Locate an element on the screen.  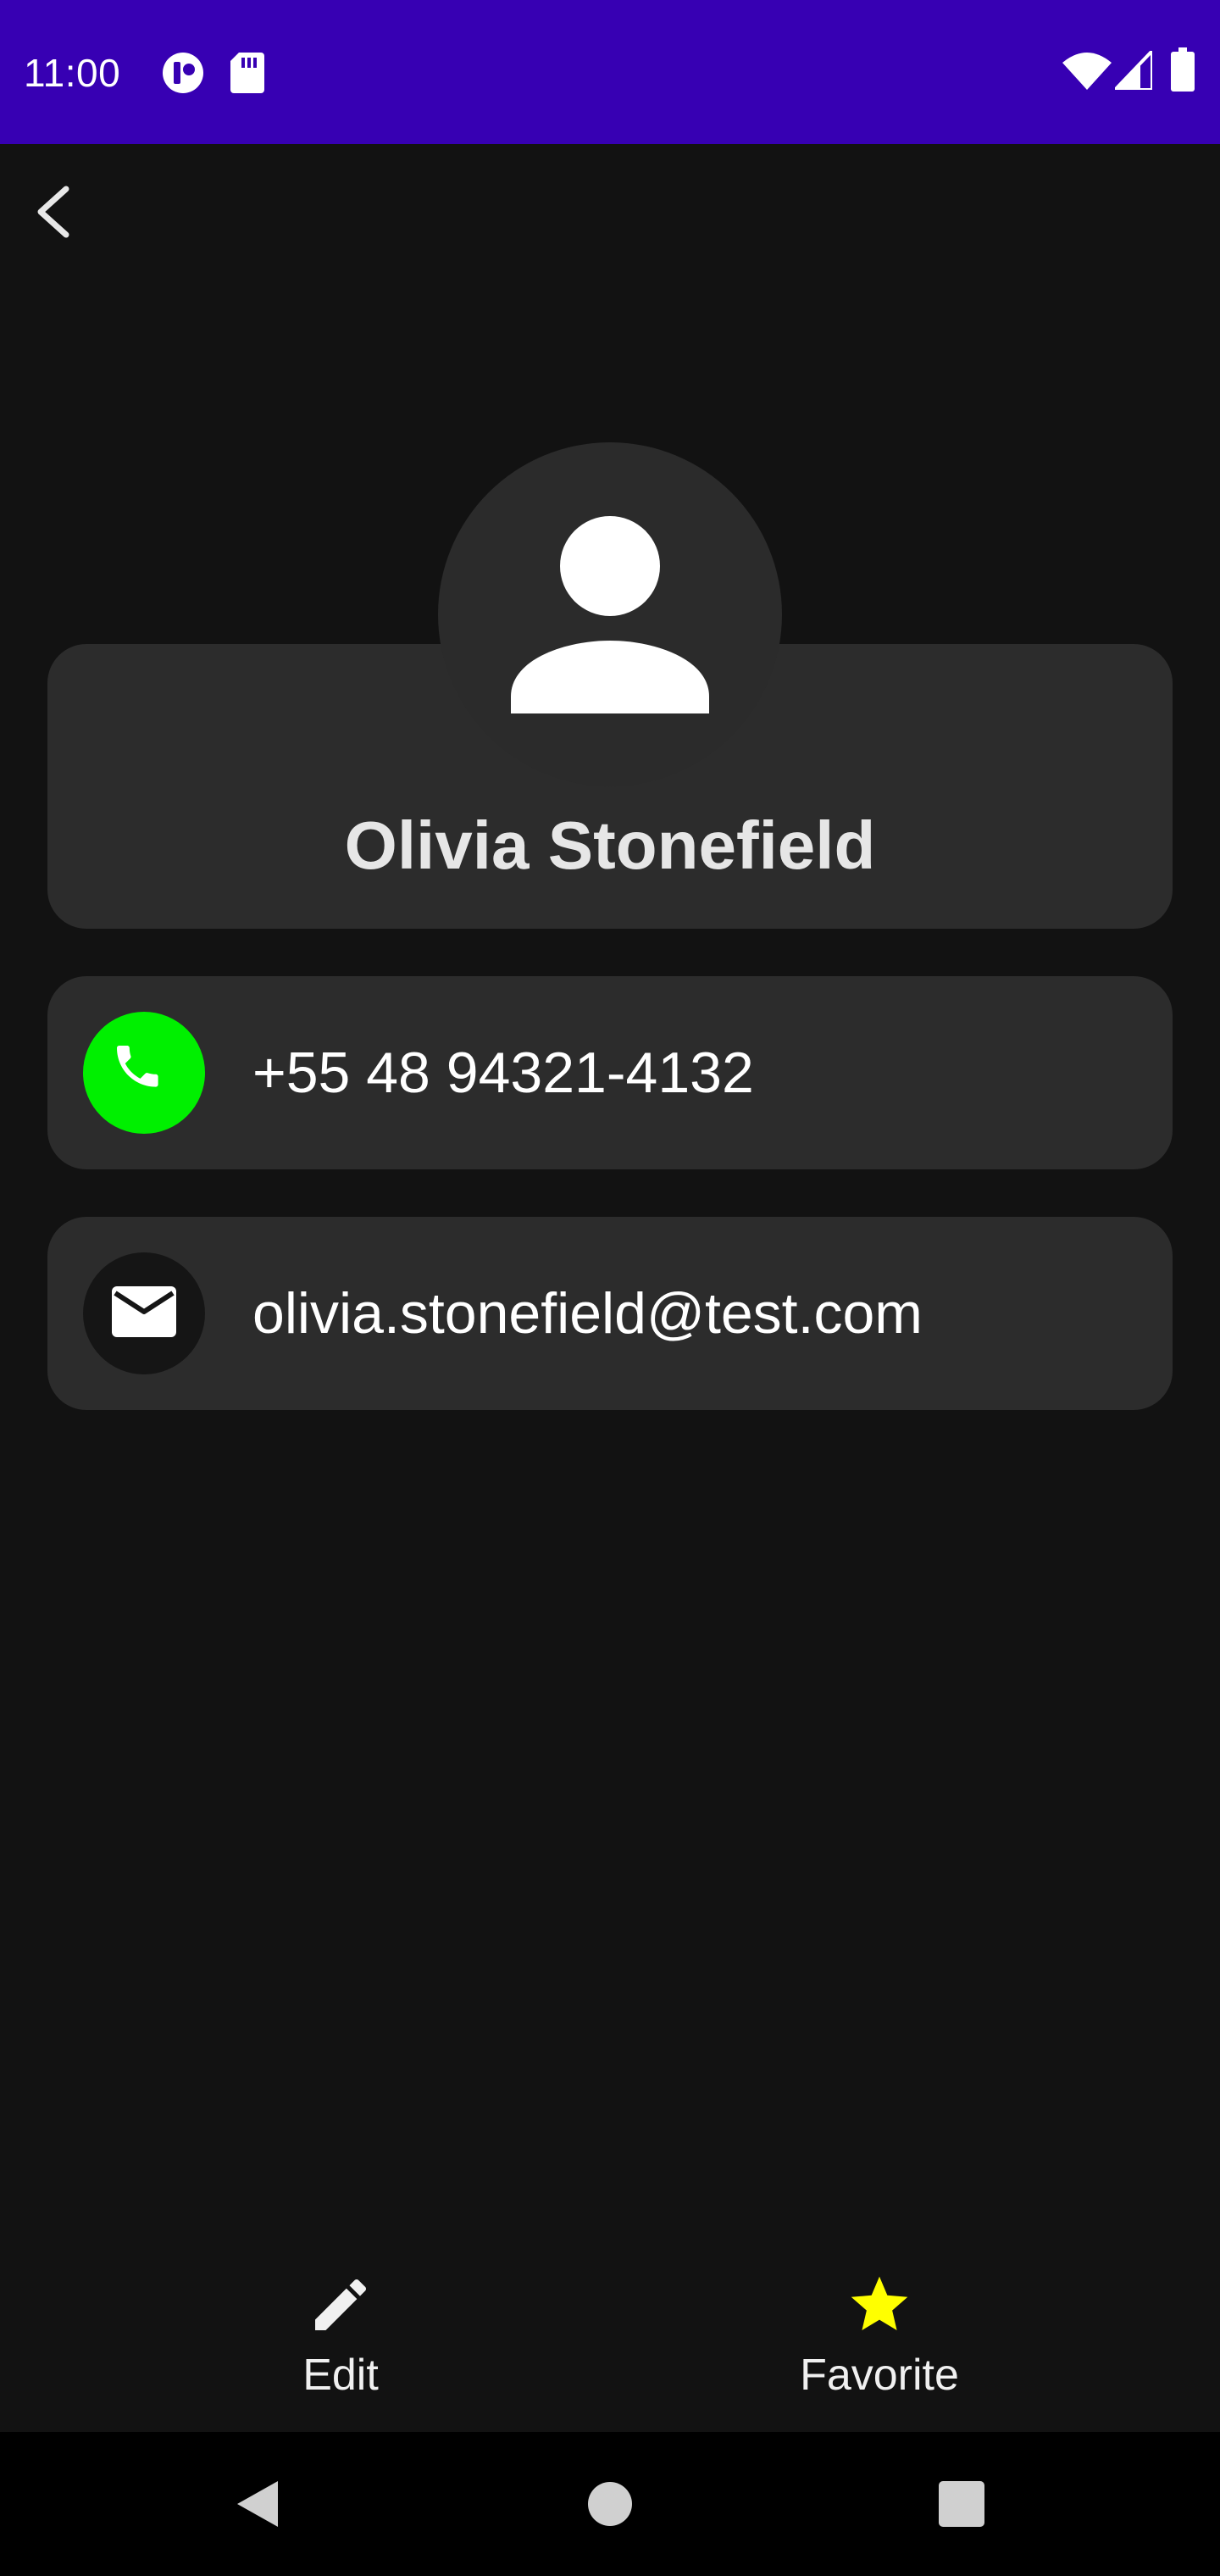
email-card: olivia.stonefield@test.com is located at coordinates (610, 1313).